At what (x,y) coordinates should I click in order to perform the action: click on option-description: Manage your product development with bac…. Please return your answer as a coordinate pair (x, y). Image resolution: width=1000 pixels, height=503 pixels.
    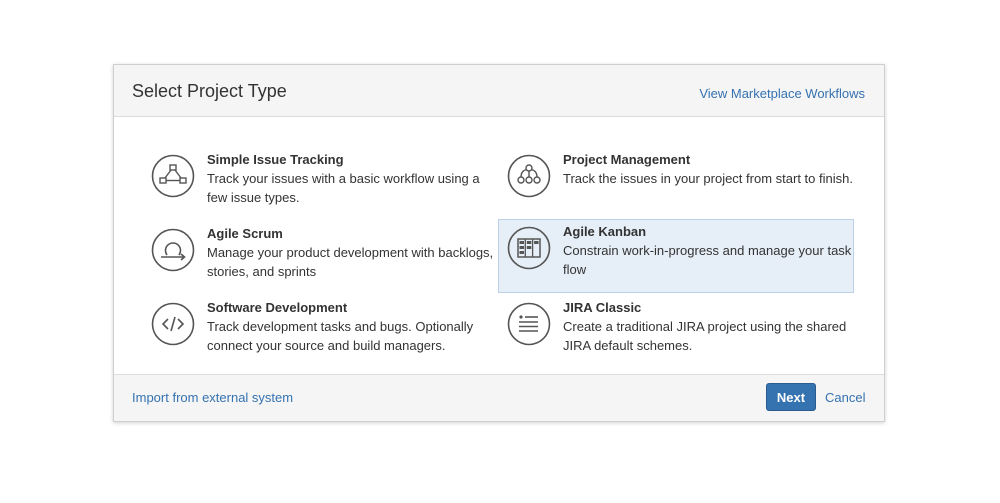
    Looking at the image, I should click on (350, 262).